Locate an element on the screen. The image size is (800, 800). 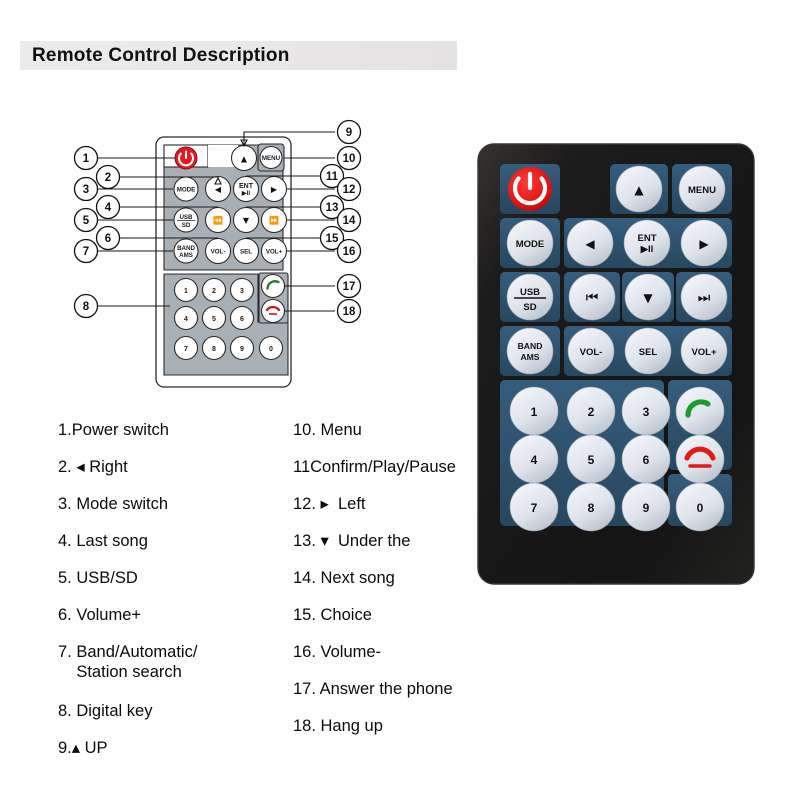
photo-key-call-answer is located at coordinates (700, 411).